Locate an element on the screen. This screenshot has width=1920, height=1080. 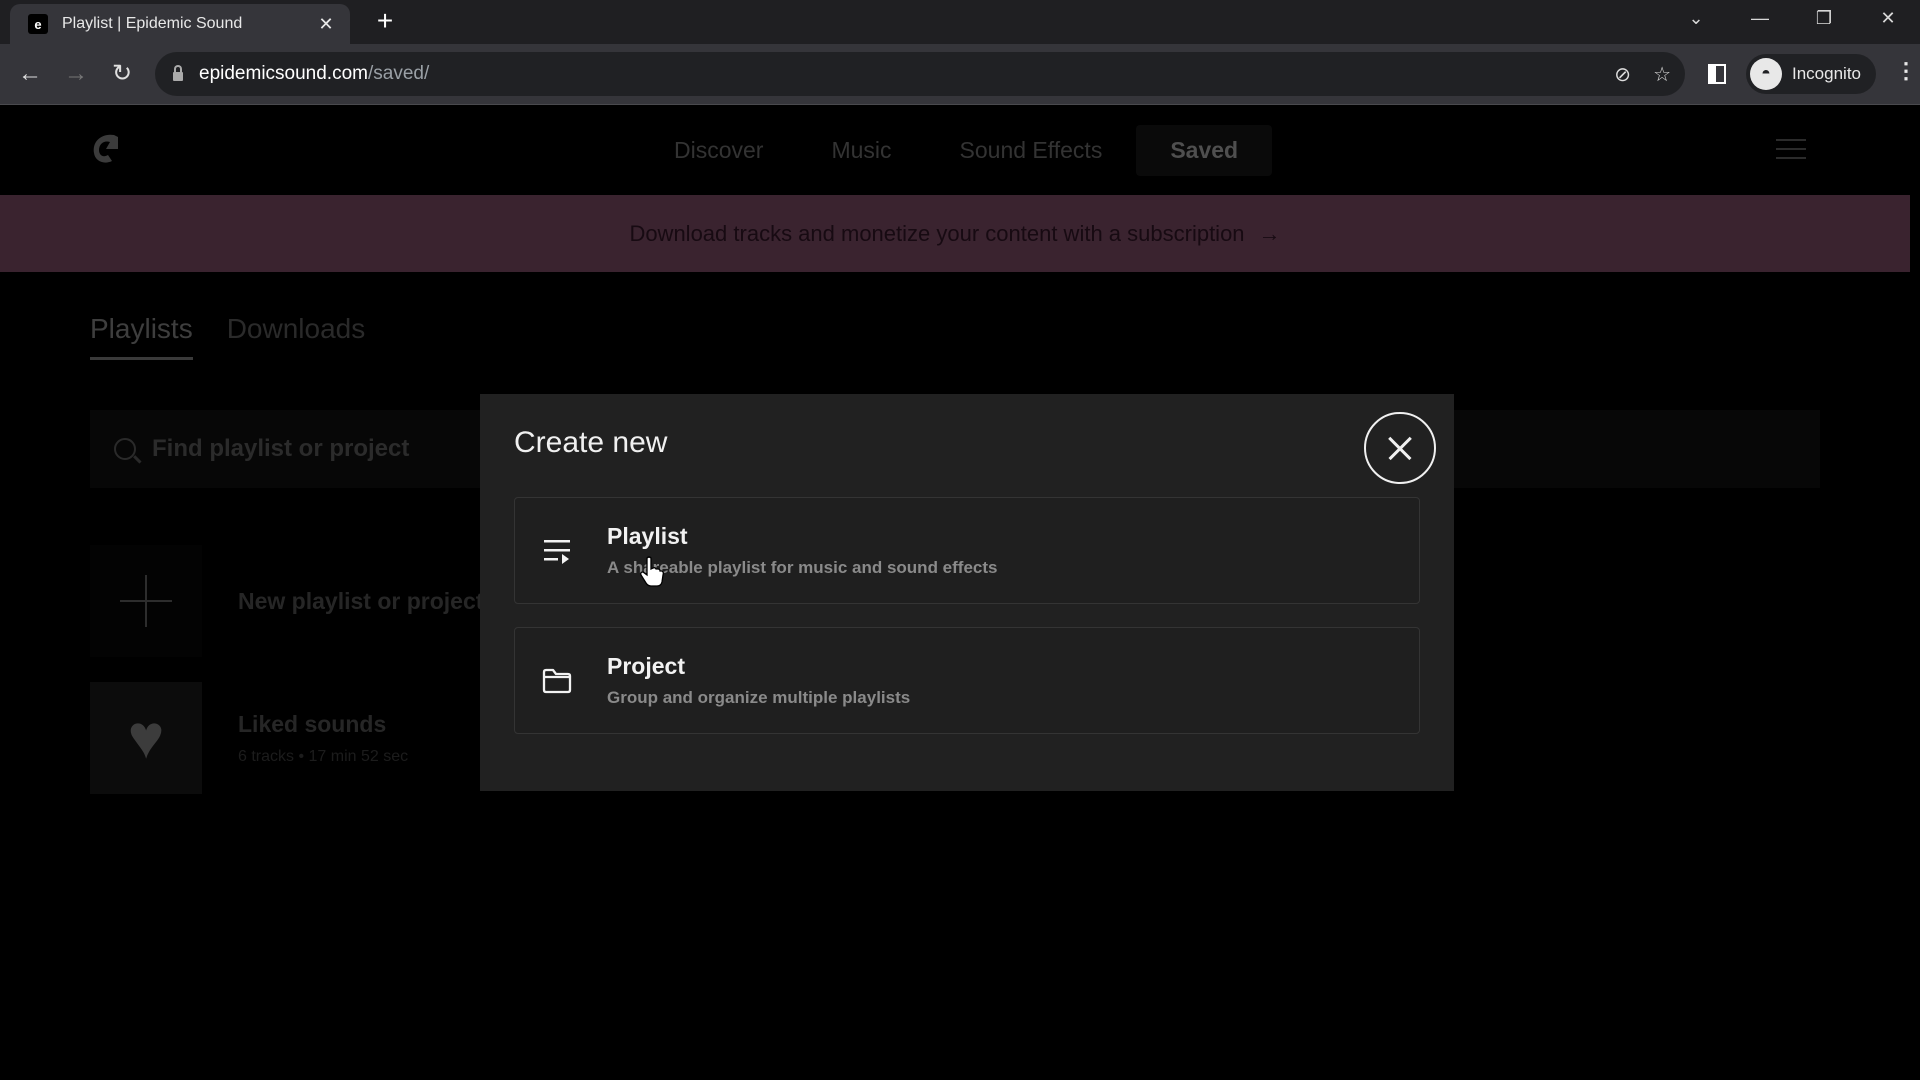
lock-icon is located at coordinates (178, 73).